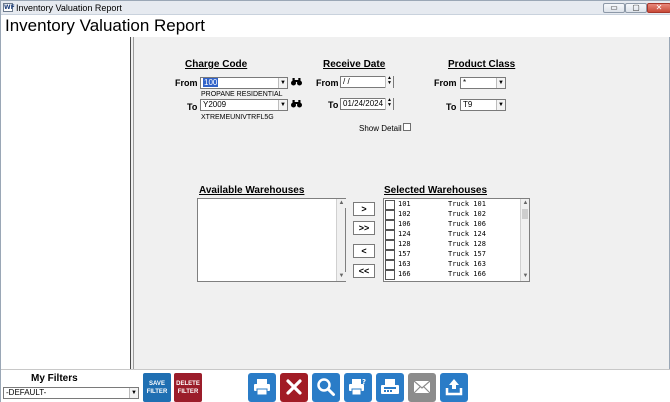 The height and width of the screenshot is (402, 670). Describe the element at coordinates (346, 81) in the screenshot. I see `receive-date-from-value: / /` at that location.